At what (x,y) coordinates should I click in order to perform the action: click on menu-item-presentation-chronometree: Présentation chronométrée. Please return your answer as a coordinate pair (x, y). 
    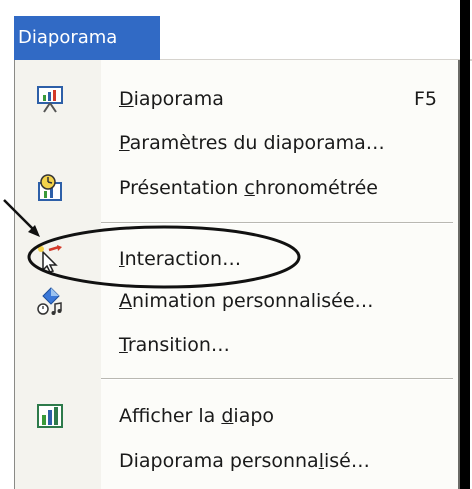
    Looking at the image, I should click on (235, 188).